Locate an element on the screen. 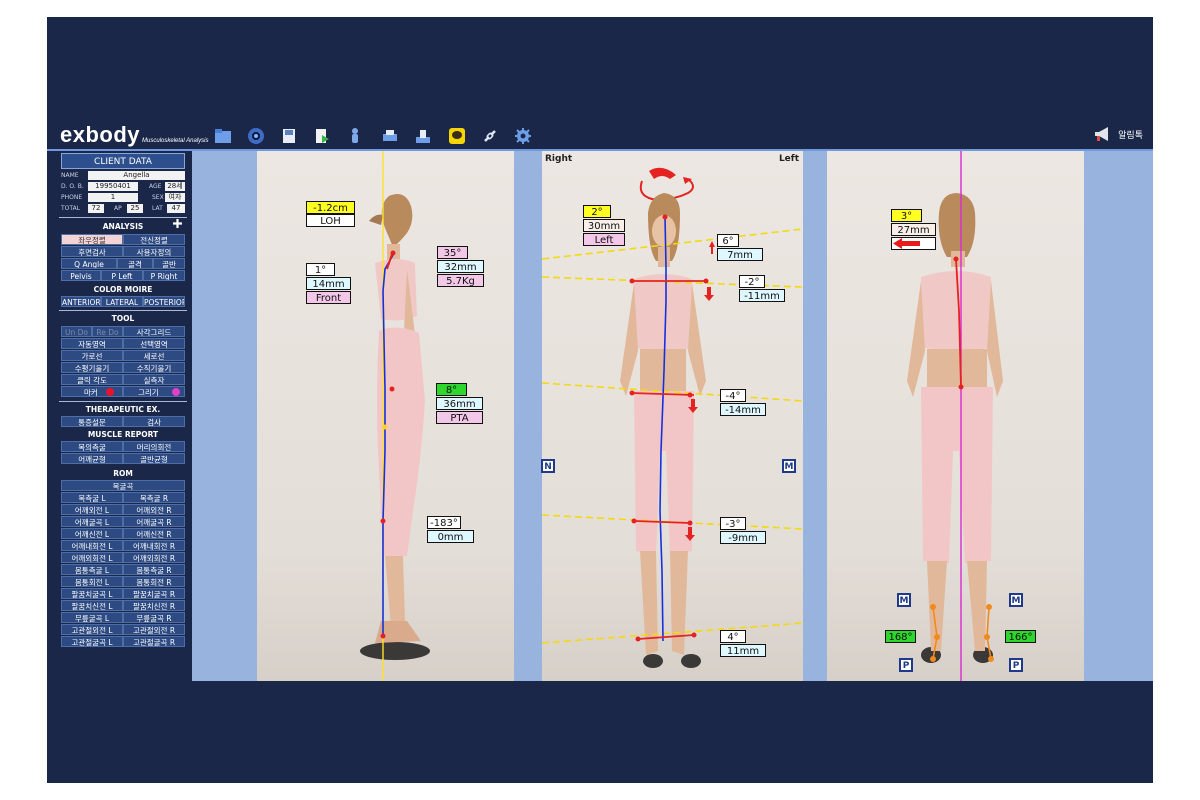 Image resolution: width=1200 pixels, height=800 pixels. rom-button: 고관절굴곡 L is located at coordinates (92, 641).